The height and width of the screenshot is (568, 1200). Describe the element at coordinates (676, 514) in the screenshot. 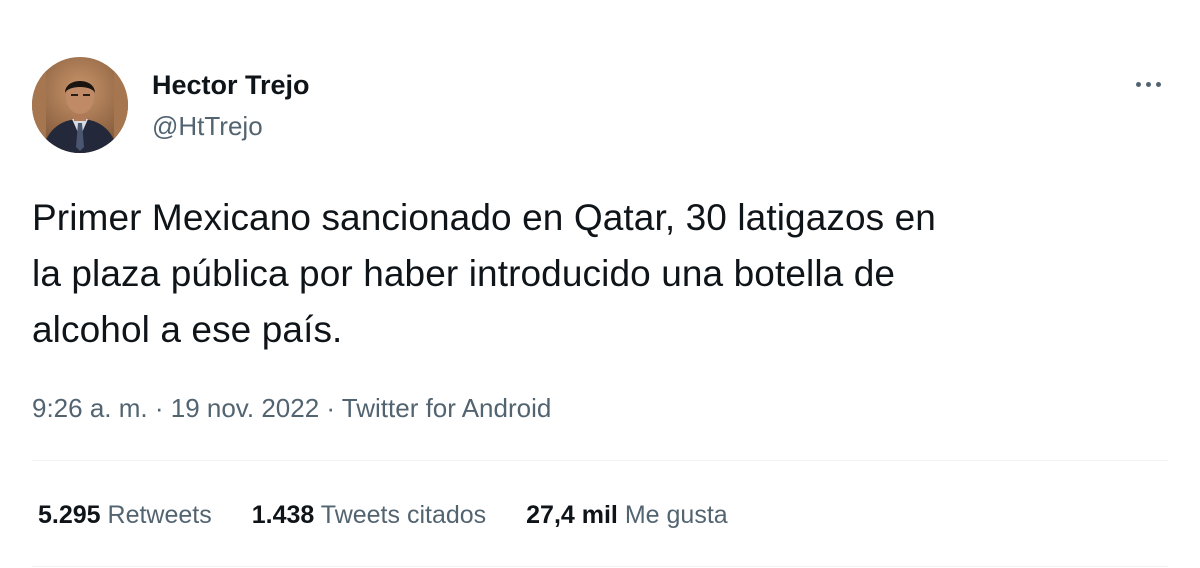

I see `likes-label: Me gusta` at that location.